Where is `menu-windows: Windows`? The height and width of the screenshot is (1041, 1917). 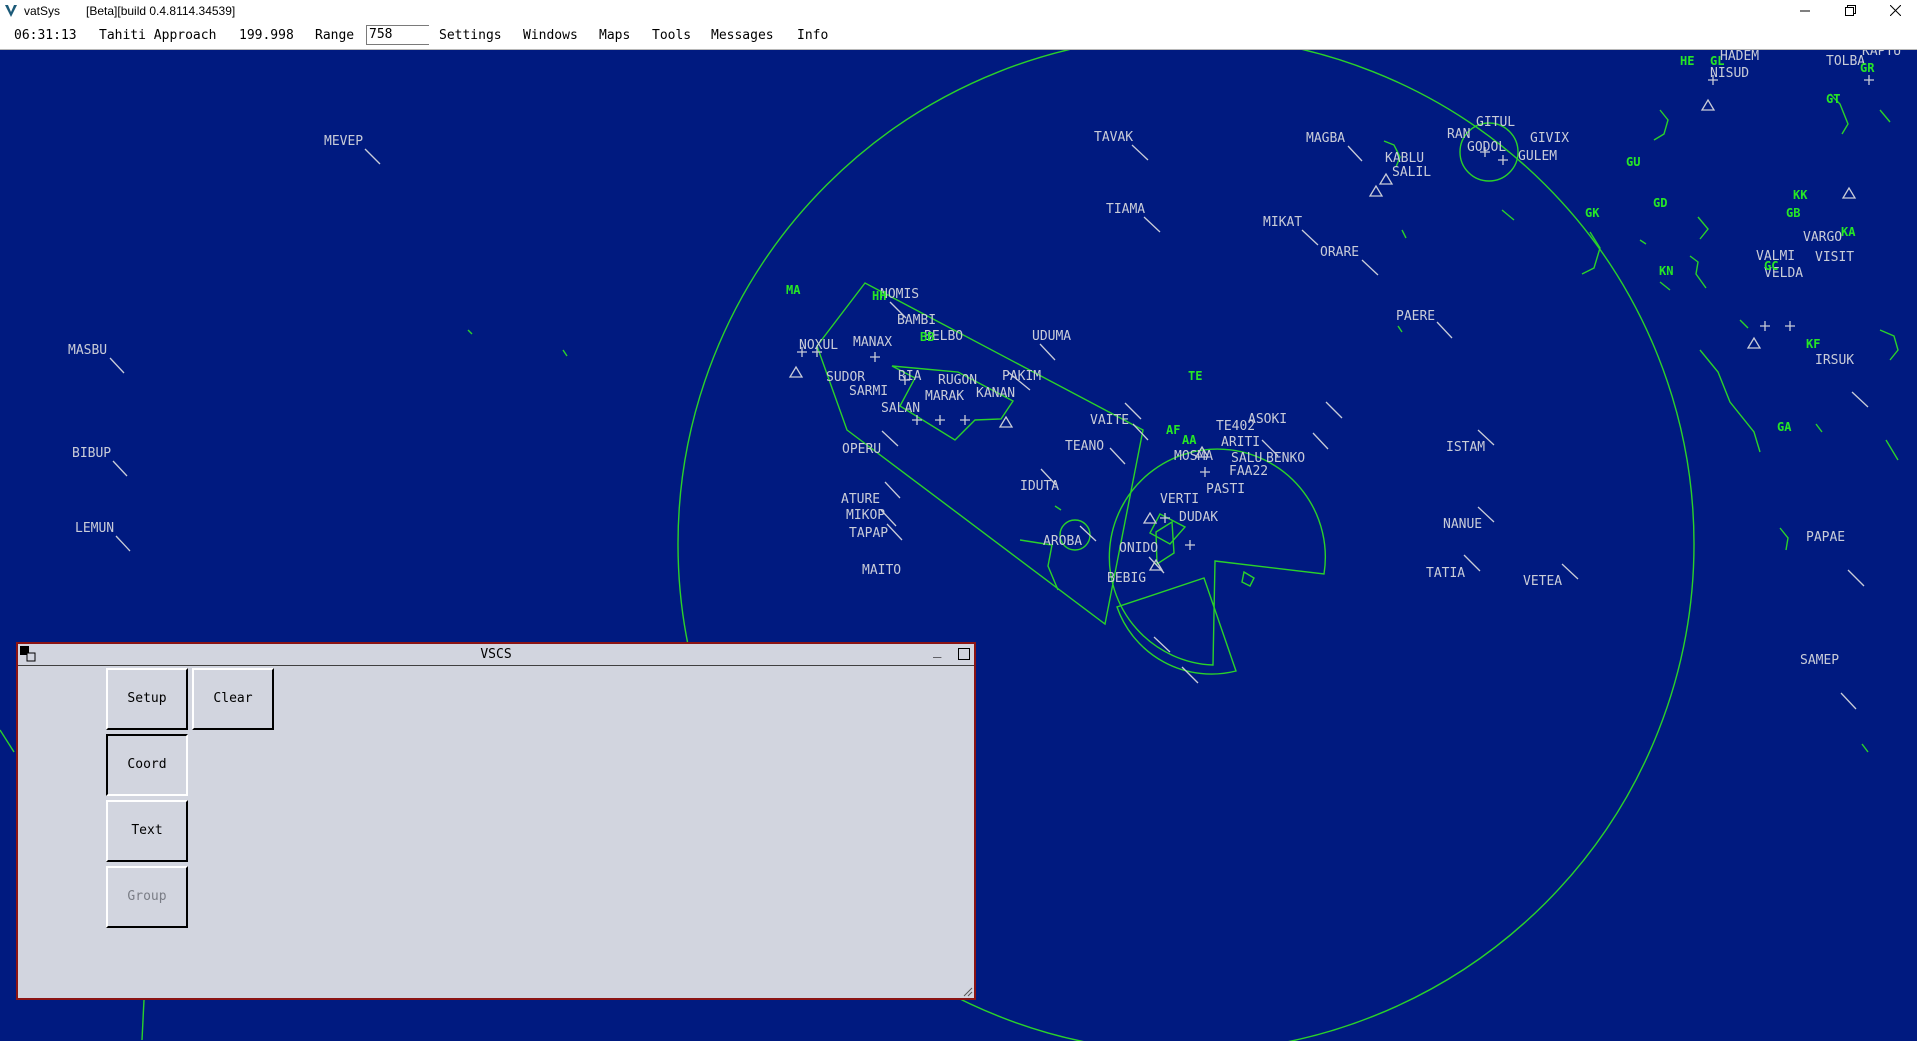 menu-windows: Windows is located at coordinates (550, 35).